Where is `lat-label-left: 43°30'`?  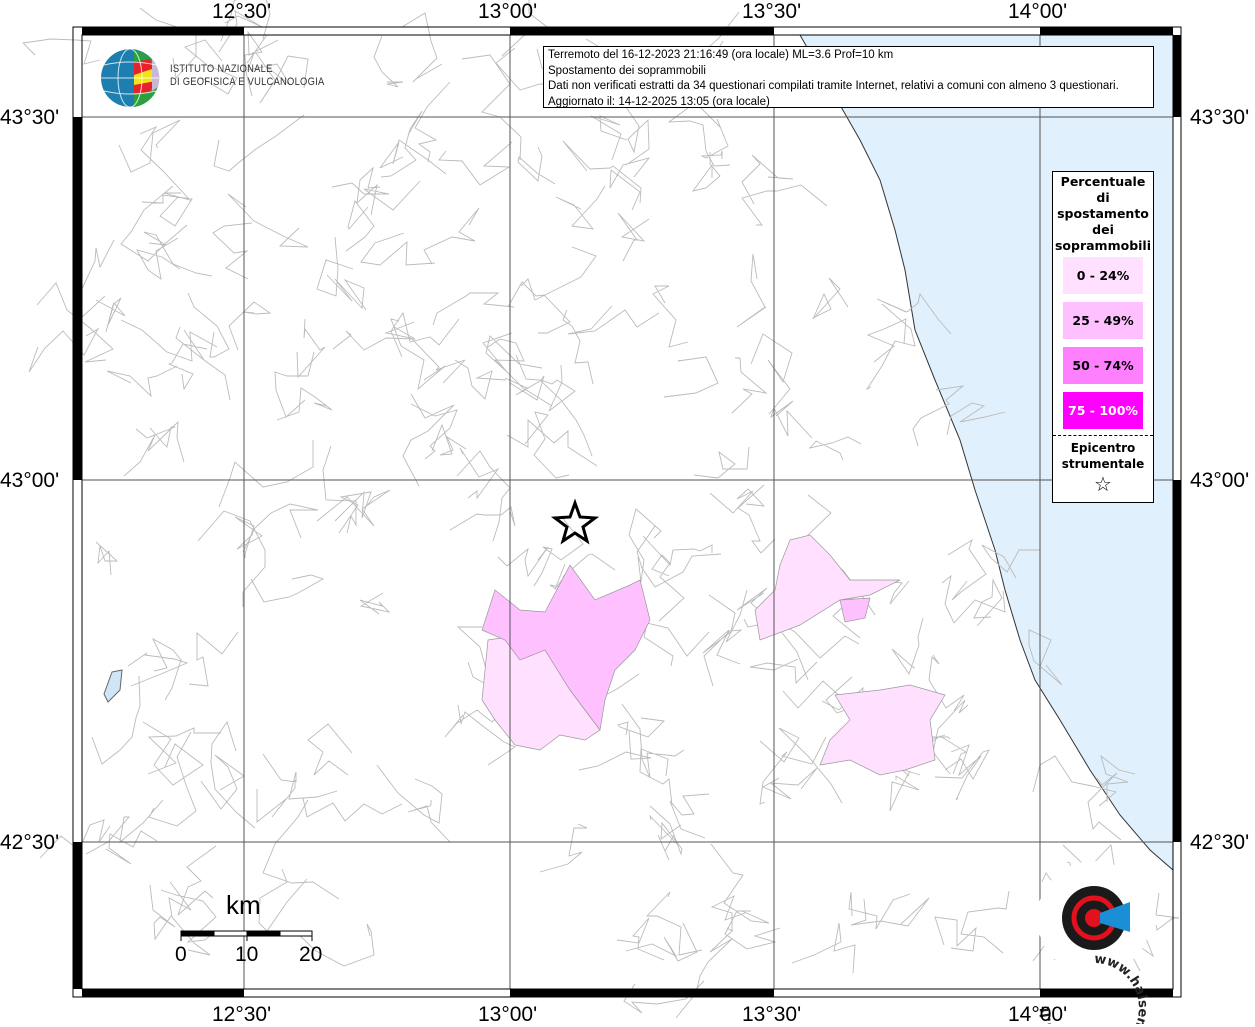 lat-label-left: 43°30' is located at coordinates (30, 117).